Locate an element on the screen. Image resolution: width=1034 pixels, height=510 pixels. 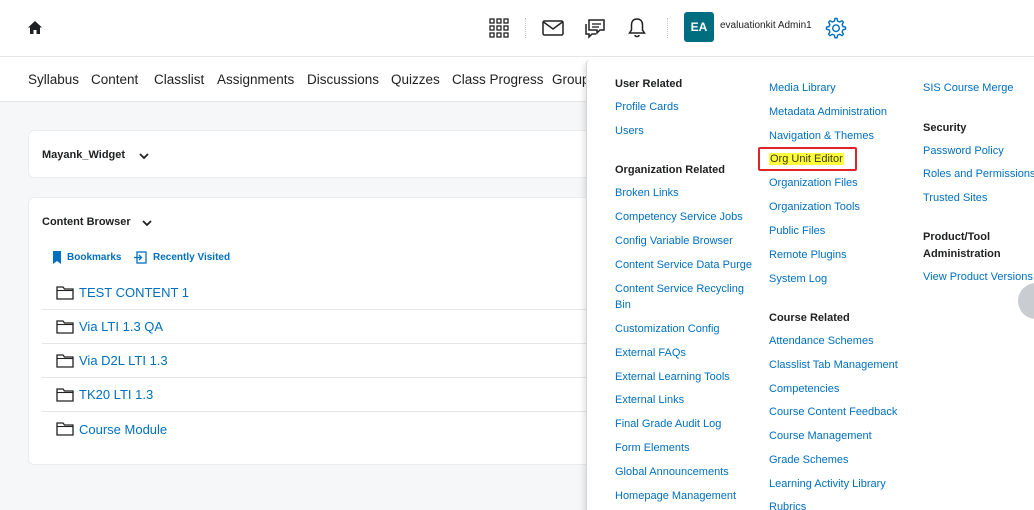
menu-external-learning-tools: External Learning Tools is located at coordinates (672, 377).